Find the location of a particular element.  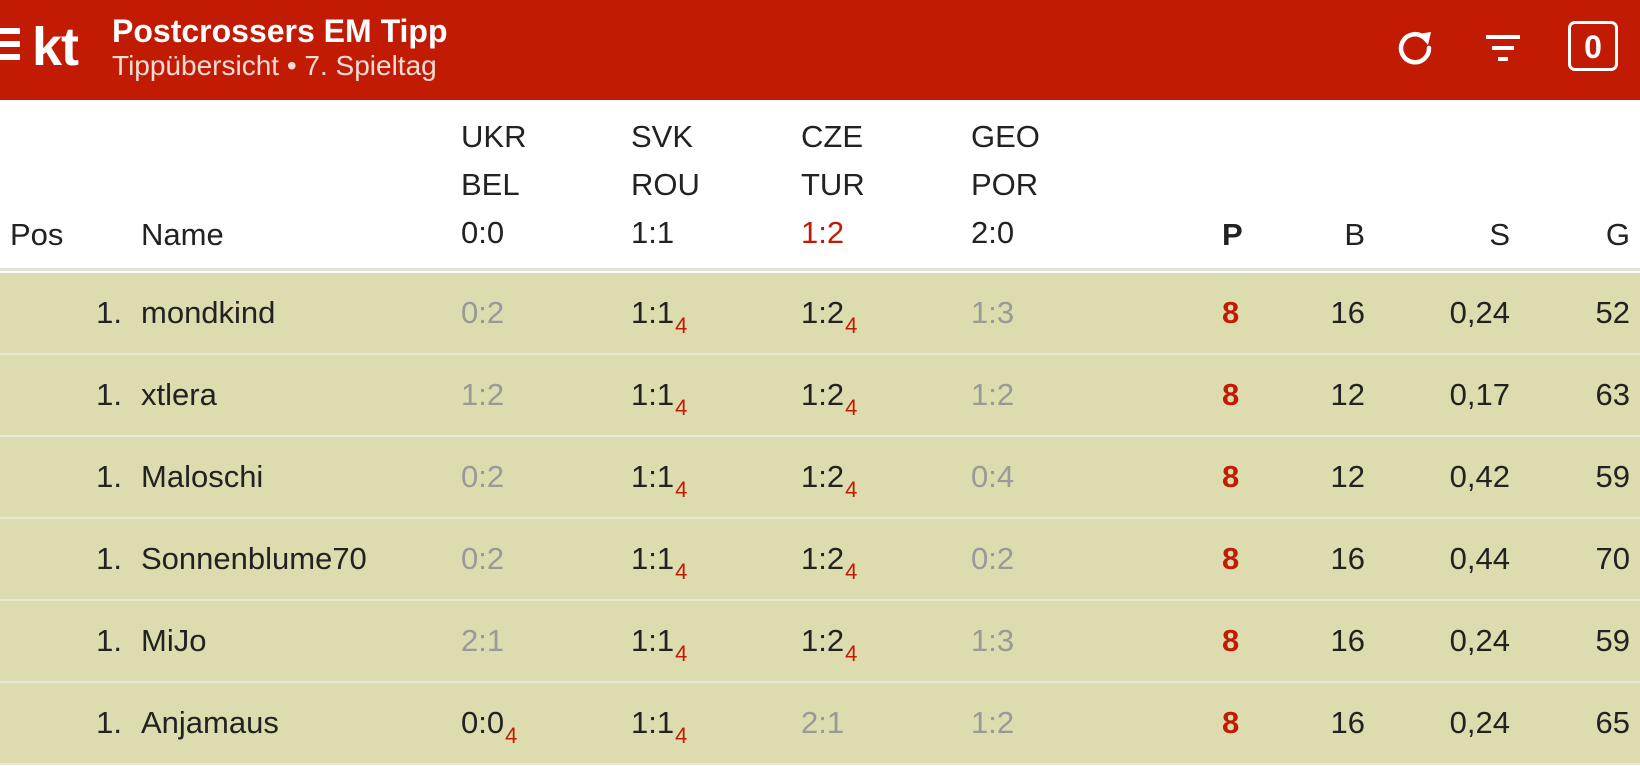

tip-cell: 1:3 is located at coordinates (992, 313).